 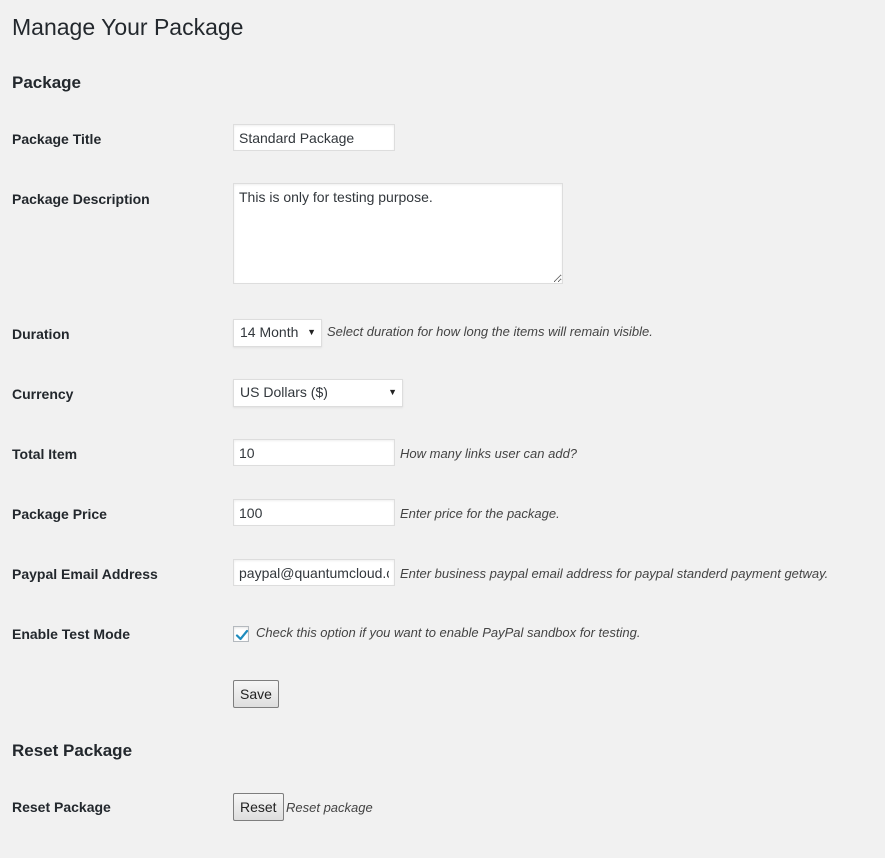 I want to click on package-price-help: Enter price for the package., so click(x=480, y=513).